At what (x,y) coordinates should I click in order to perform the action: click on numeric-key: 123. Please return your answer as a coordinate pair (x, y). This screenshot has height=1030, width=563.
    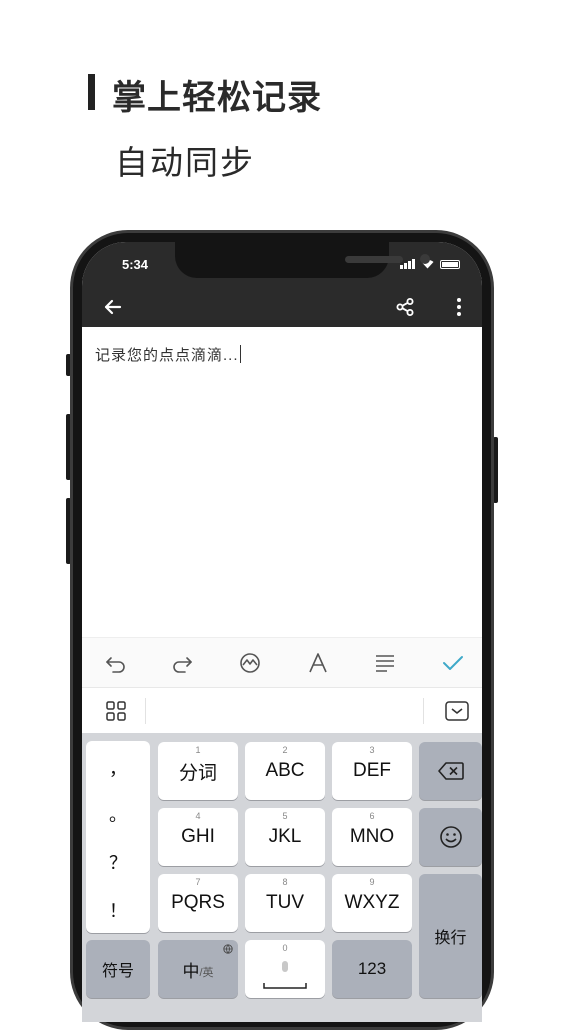
    Looking at the image, I should click on (372, 969).